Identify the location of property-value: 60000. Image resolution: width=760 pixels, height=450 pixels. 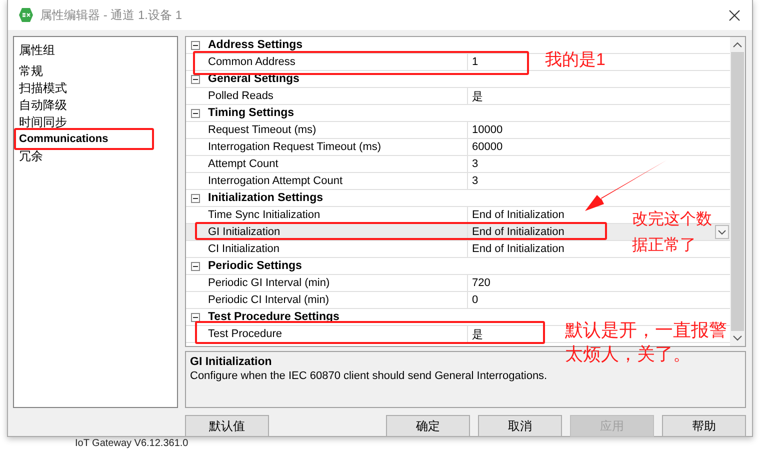
(485, 147).